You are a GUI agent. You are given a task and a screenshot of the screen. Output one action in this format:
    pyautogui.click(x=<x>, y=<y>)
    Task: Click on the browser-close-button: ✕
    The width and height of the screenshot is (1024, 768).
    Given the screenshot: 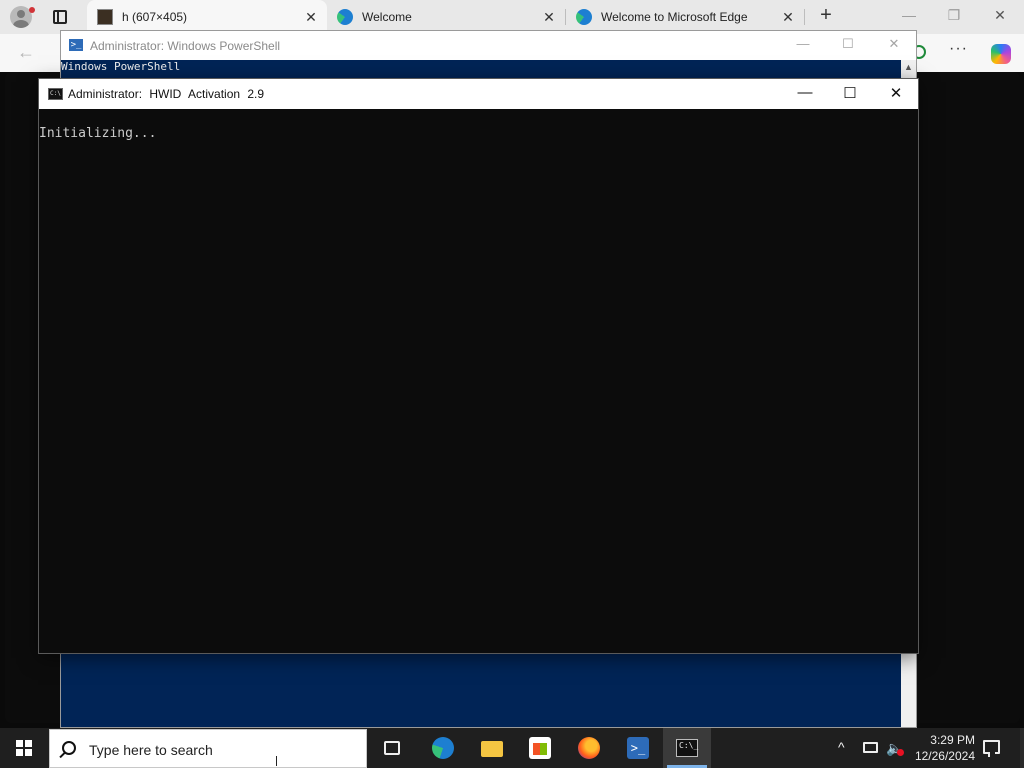 What is the action you would take?
    pyautogui.click(x=1000, y=17)
    